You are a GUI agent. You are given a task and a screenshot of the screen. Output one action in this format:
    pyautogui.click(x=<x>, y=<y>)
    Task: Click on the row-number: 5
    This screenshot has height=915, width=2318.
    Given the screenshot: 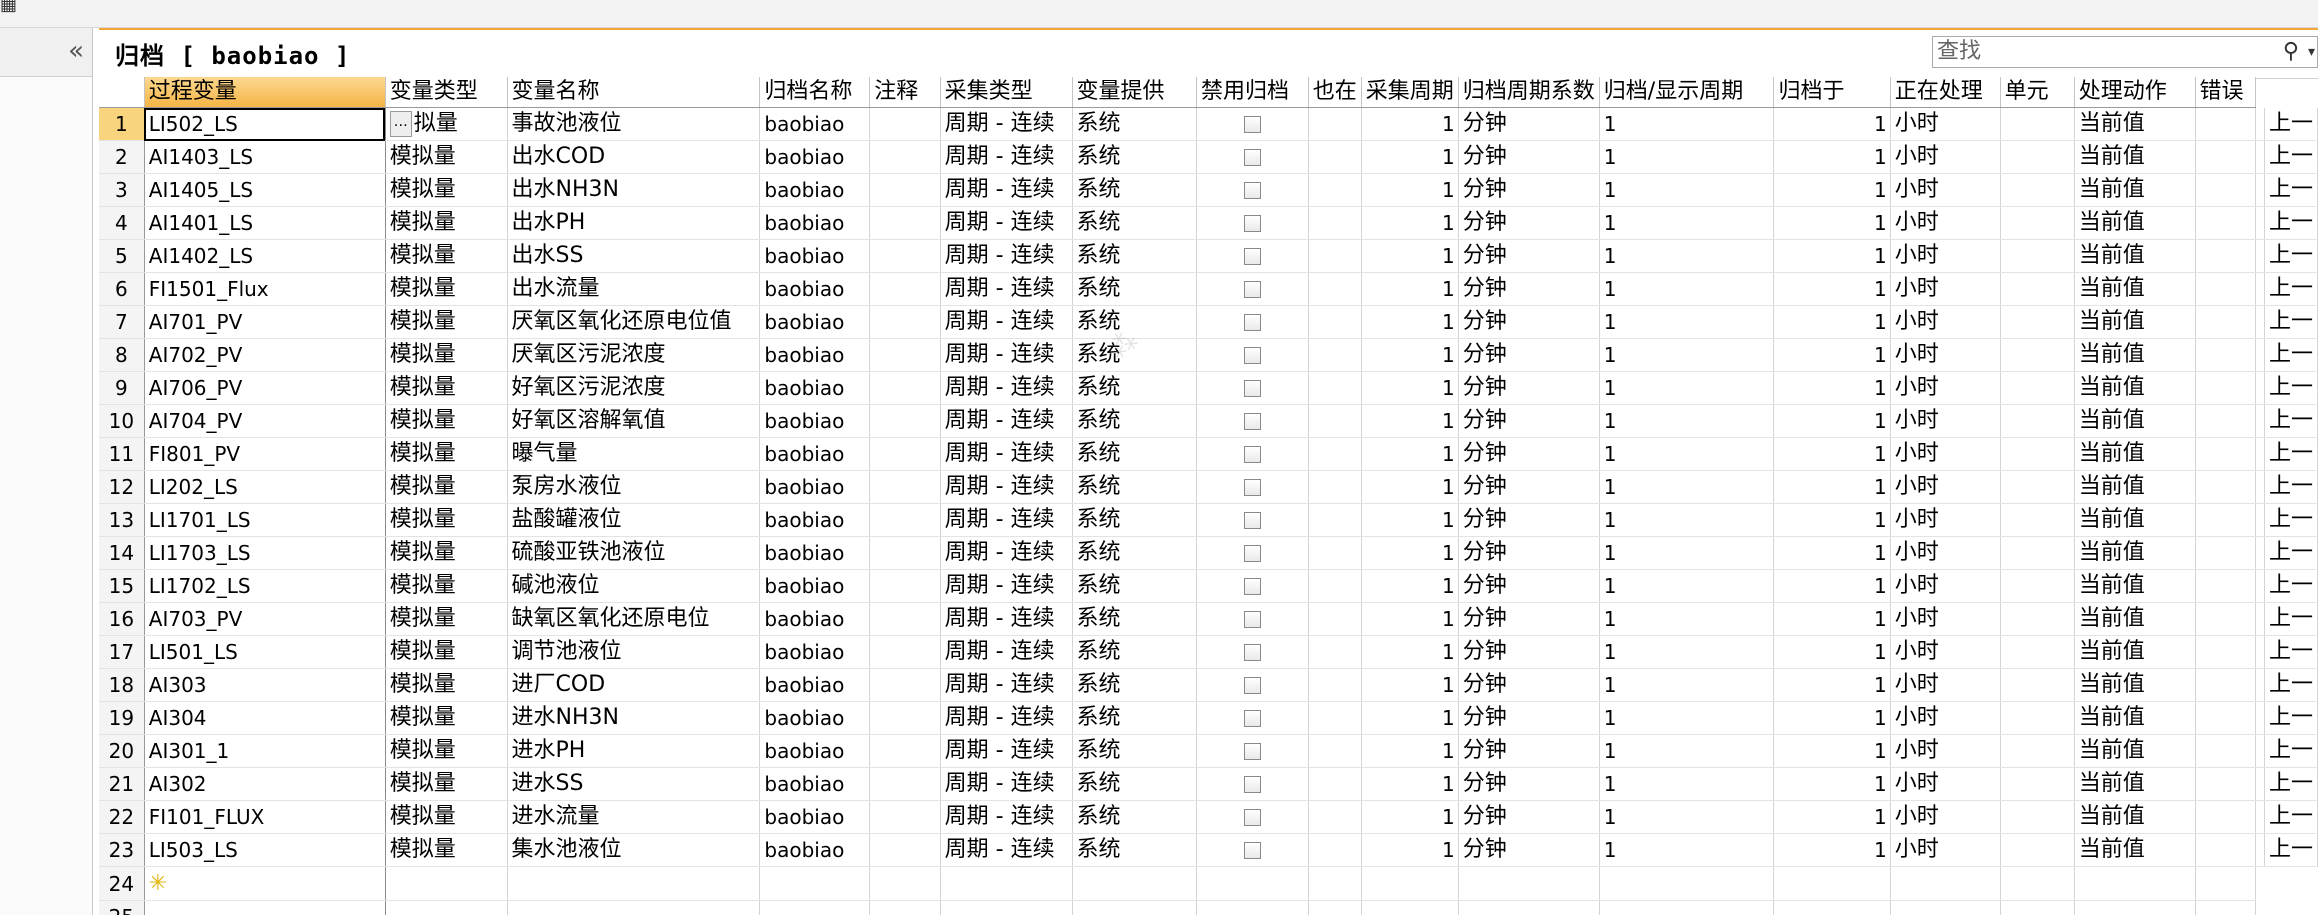 What is the action you would take?
    pyautogui.click(x=122, y=256)
    